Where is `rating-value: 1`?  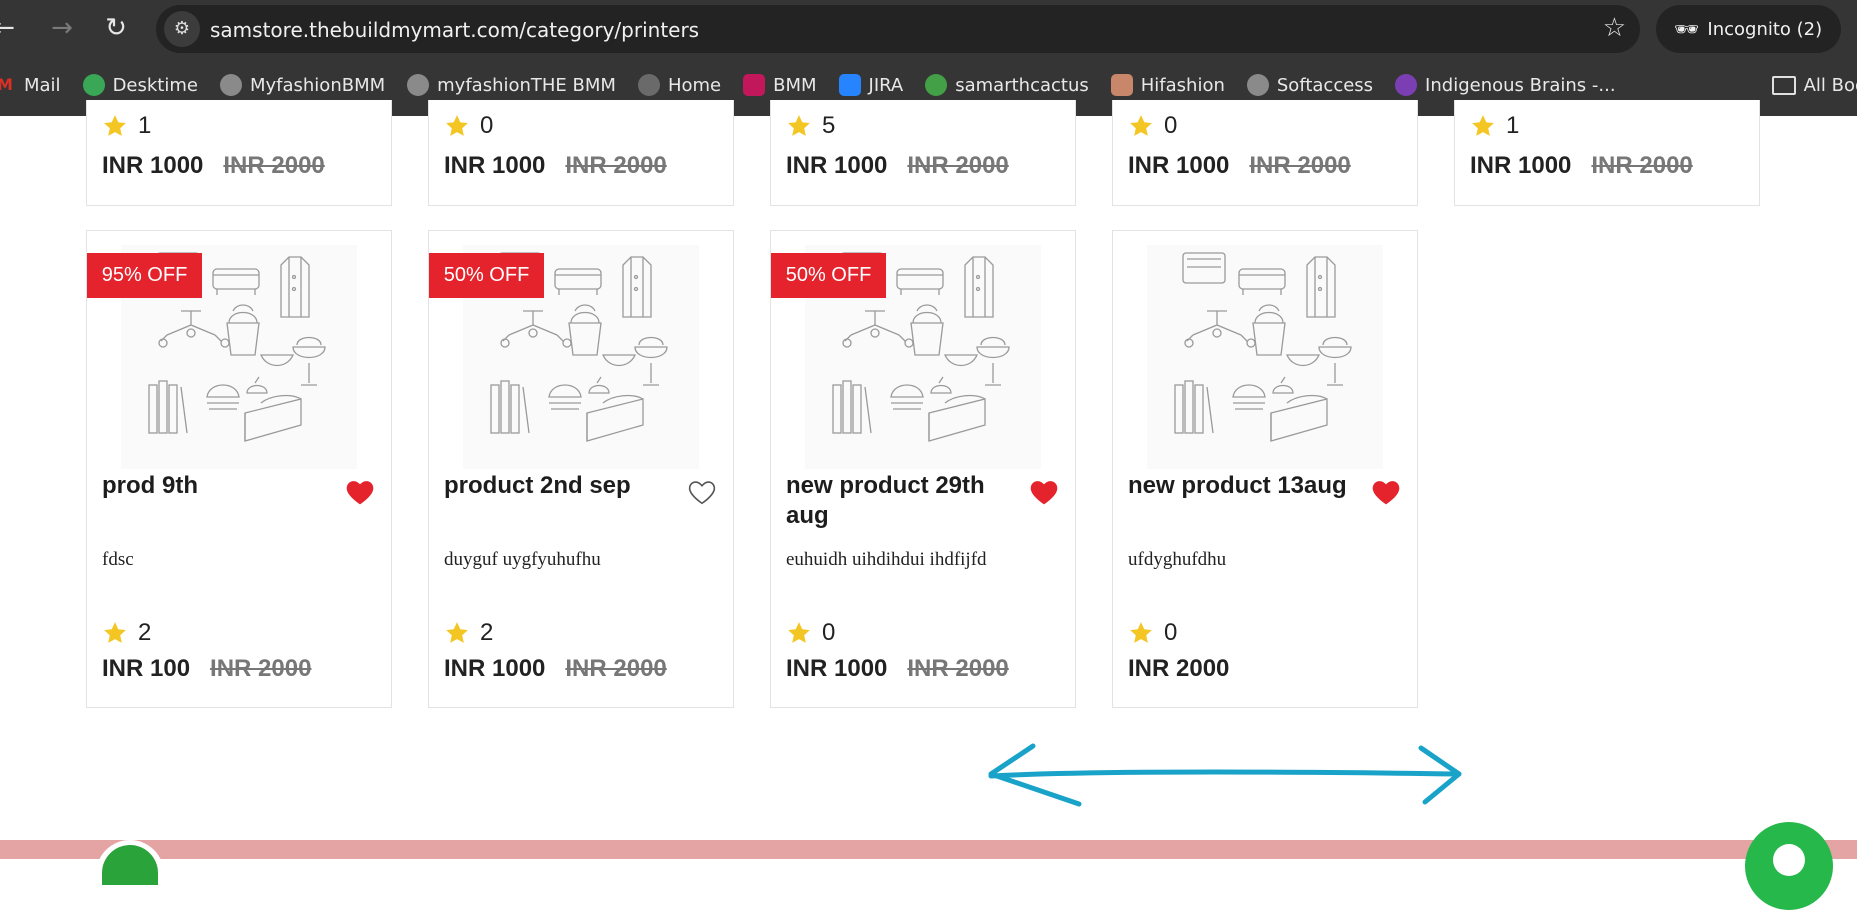
rating-value: 1 is located at coordinates (145, 125).